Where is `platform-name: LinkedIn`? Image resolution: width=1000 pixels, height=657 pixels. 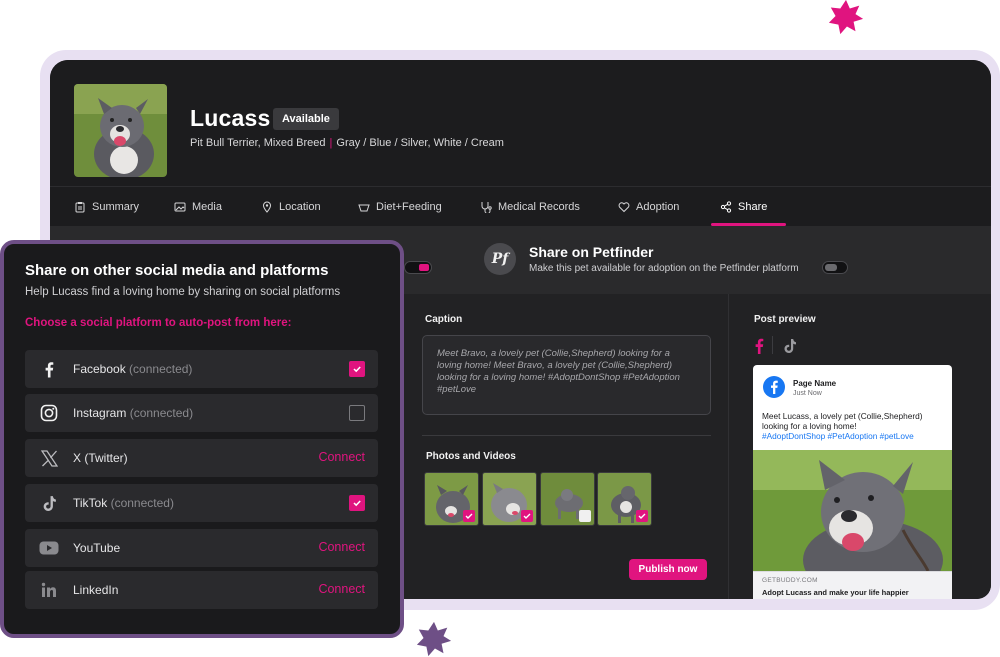
platform-name: LinkedIn is located at coordinates (96, 590).